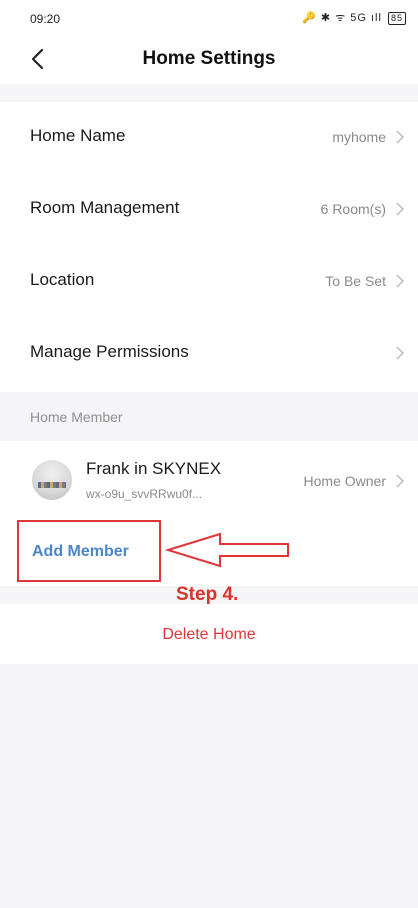 The height and width of the screenshot is (908, 418). Describe the element at coordinates (109, 351) in the screenshot. I see `row-label: Manage Permissions` at that location.